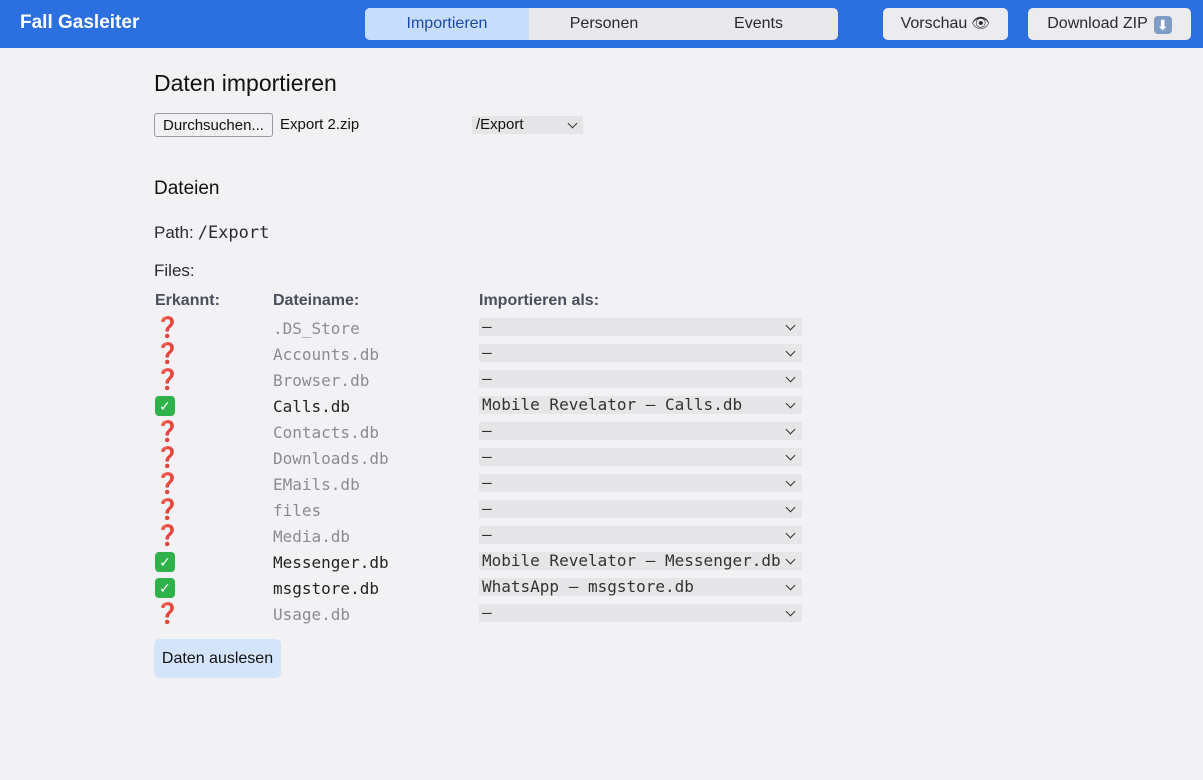  I want to click on table-row: ❓ Media.db –, so click(601, 538).